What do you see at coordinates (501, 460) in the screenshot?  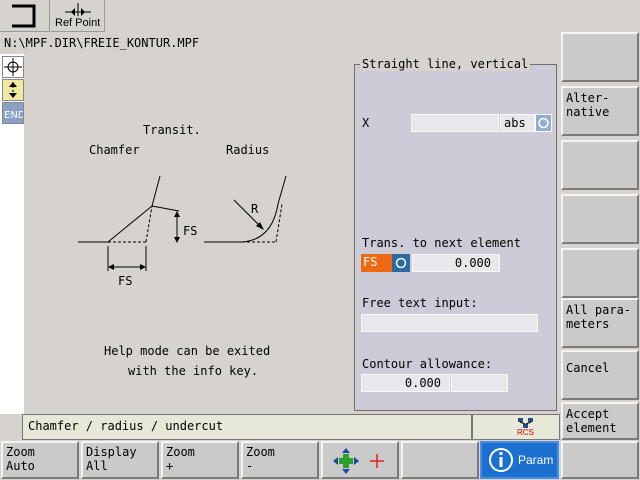 I see `info-icon` at bounding box center [501, 460].